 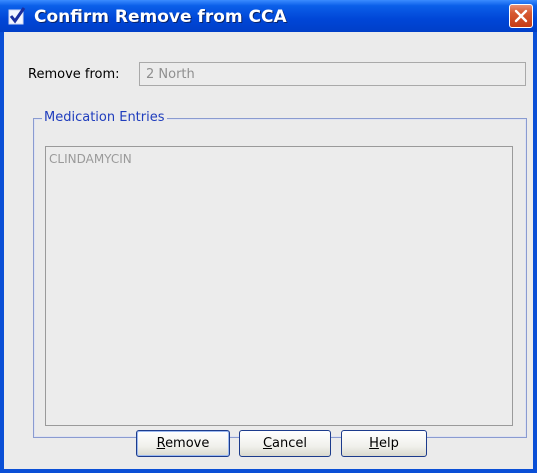 What do you see at coordinates (388, 443) in the screenshot?
I see `help-button-label: elp` at bounding box center [388, 443].